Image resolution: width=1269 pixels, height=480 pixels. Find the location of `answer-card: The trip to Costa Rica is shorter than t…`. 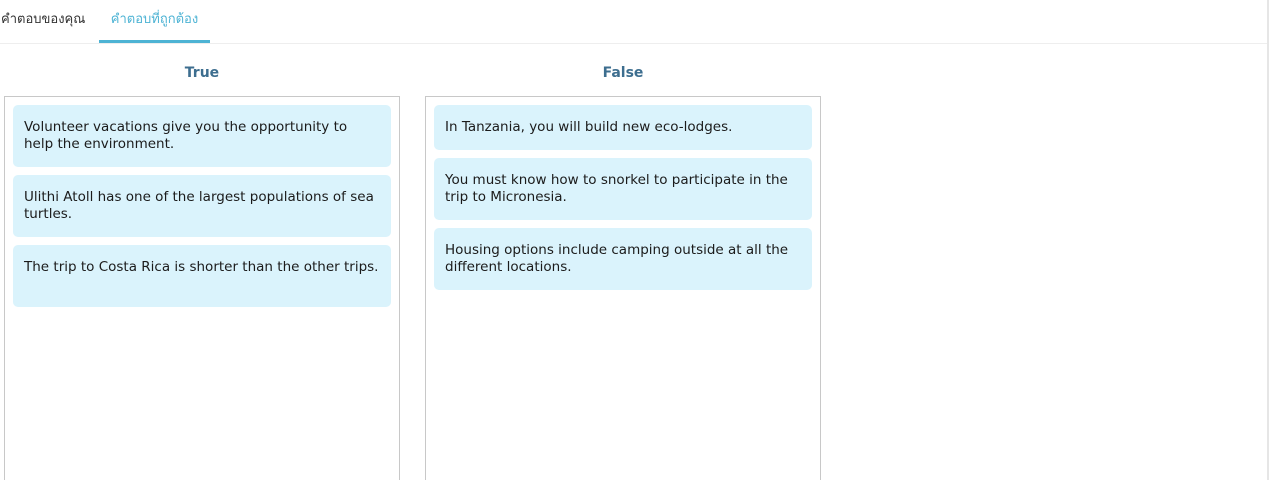

answer-card: The trip to Costa Rica is shorter than t… is located at coordinates (202, 276).